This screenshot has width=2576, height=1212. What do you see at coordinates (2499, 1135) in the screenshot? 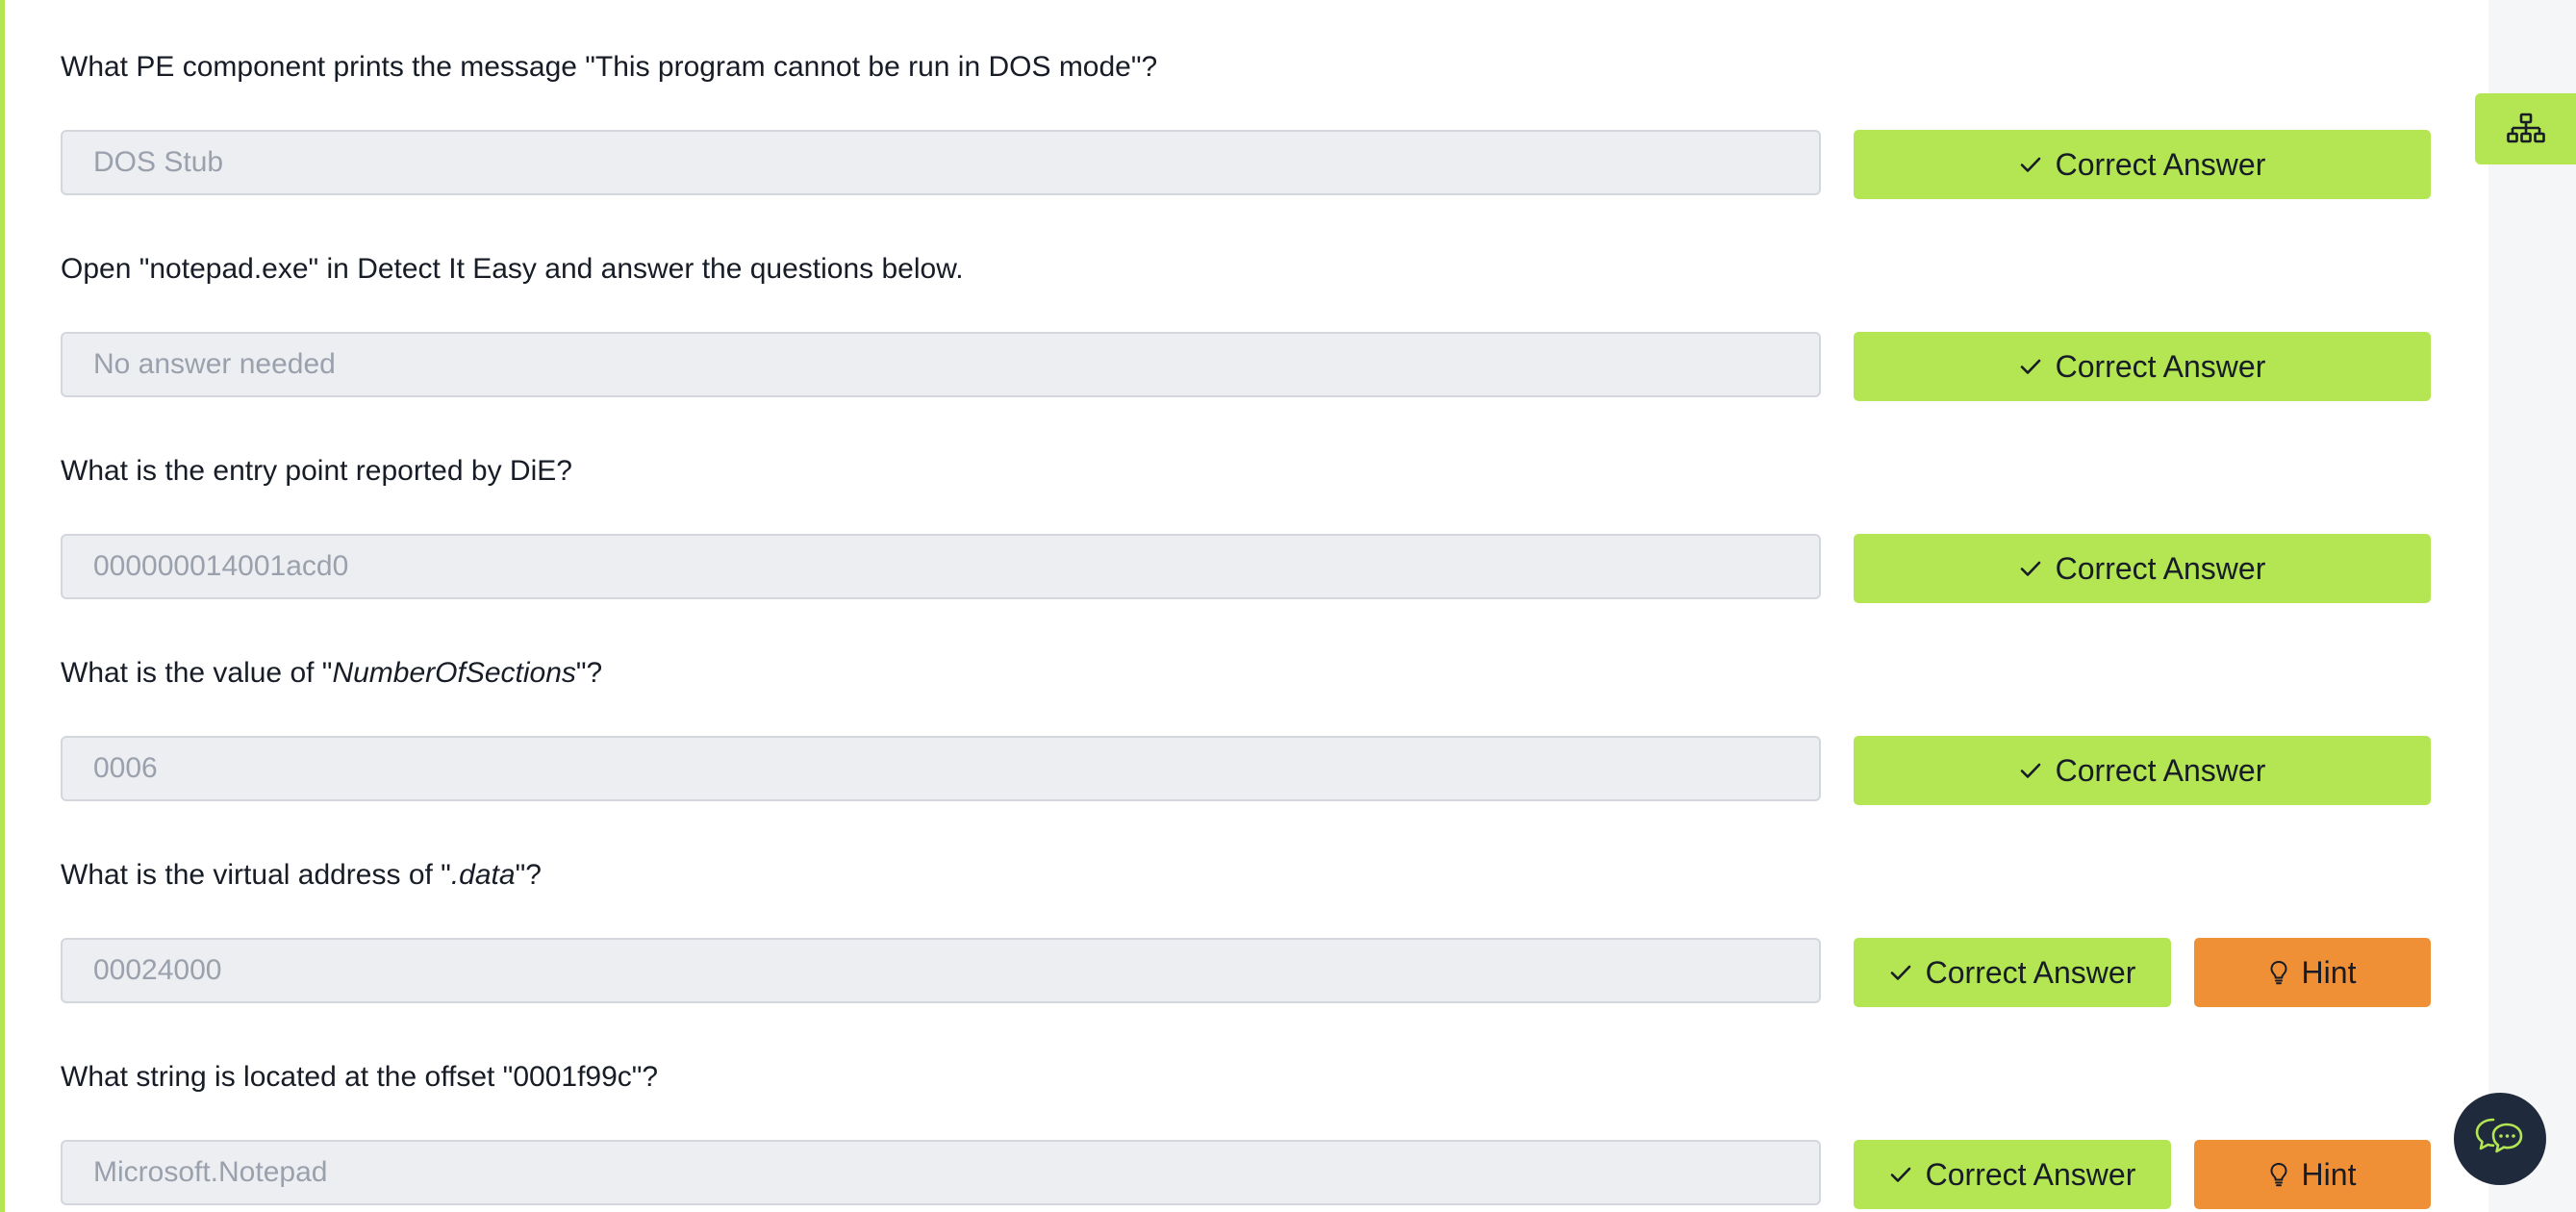
I see `chat-bubble-icon` at bounding box center [2499, 1135].